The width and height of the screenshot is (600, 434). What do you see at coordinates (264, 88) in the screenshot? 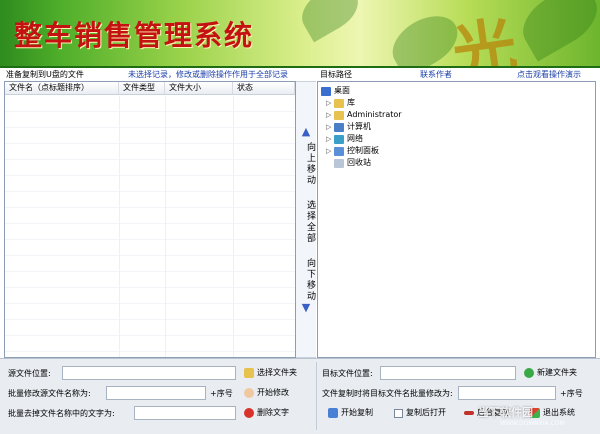
I see `column-status: 状态` at bounding box center [264, 88].